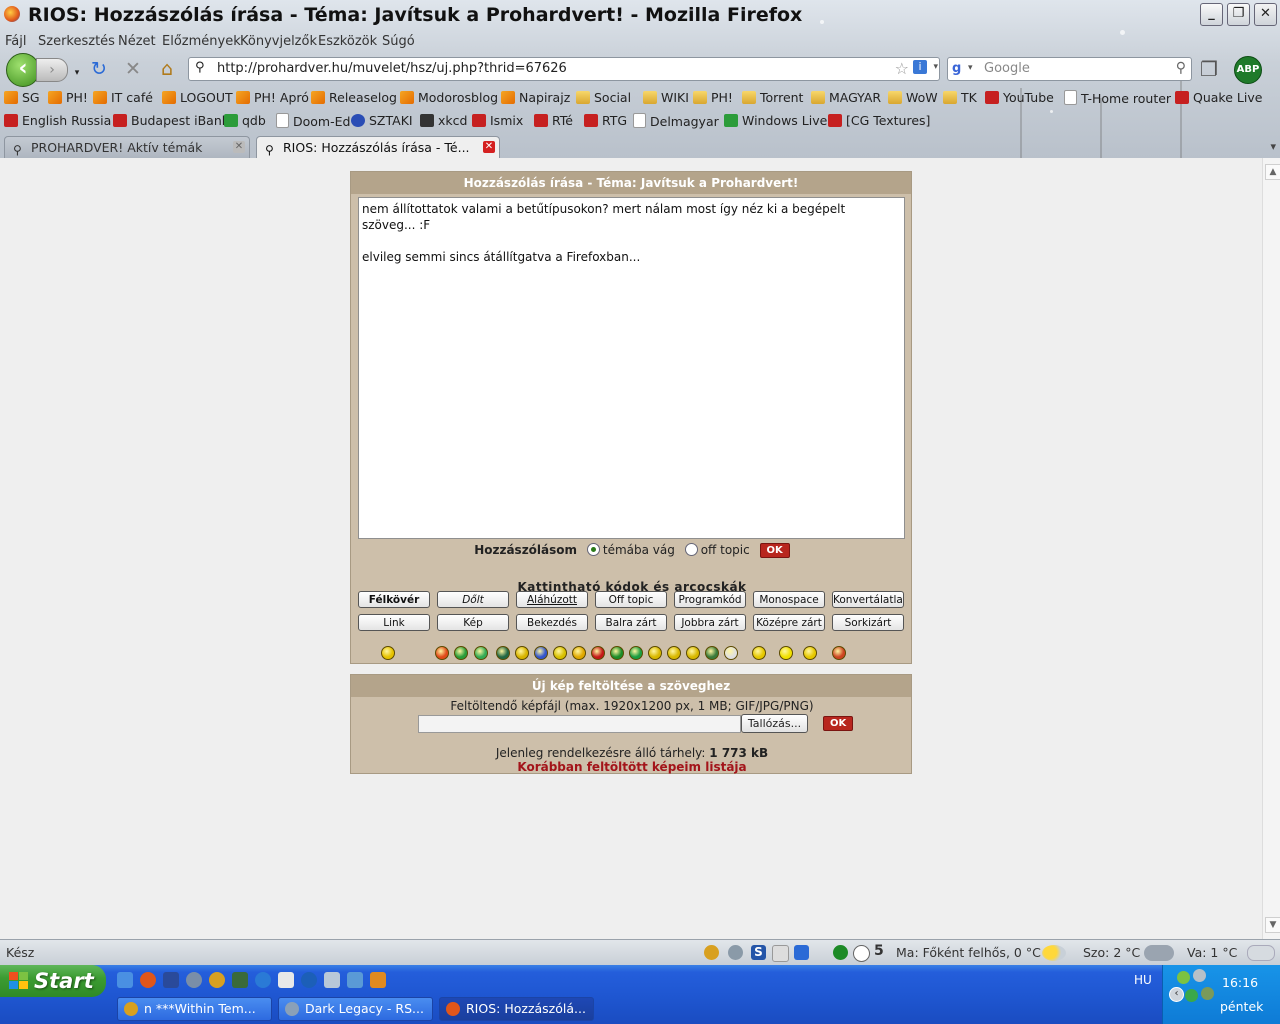 Image resolution: width=1280 pixels, height=1024 pixels. What do you see at coordinates (394, 599) in the screenshot?
I see `code-button-félkövér: Félkövér` at bounding box center [394, 599].